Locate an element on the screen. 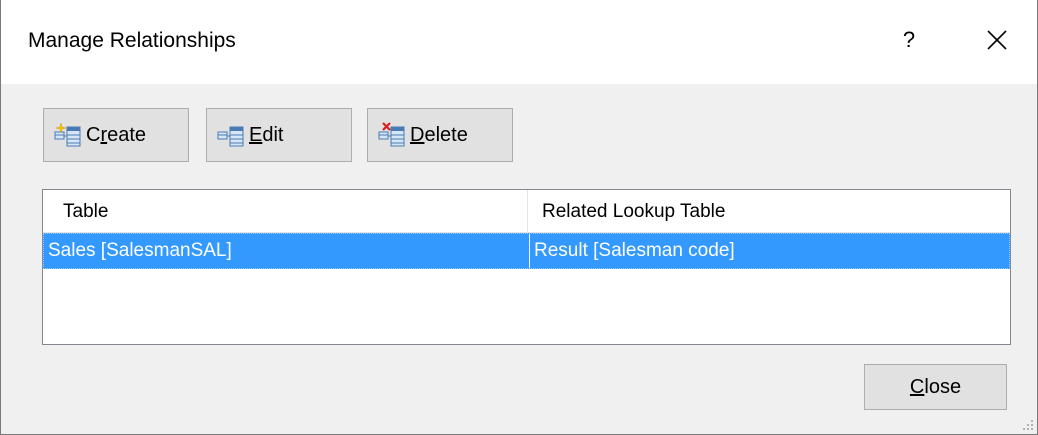 The image size is (1038, 435). delete-button: Delete is located at coordinates (440, 135).